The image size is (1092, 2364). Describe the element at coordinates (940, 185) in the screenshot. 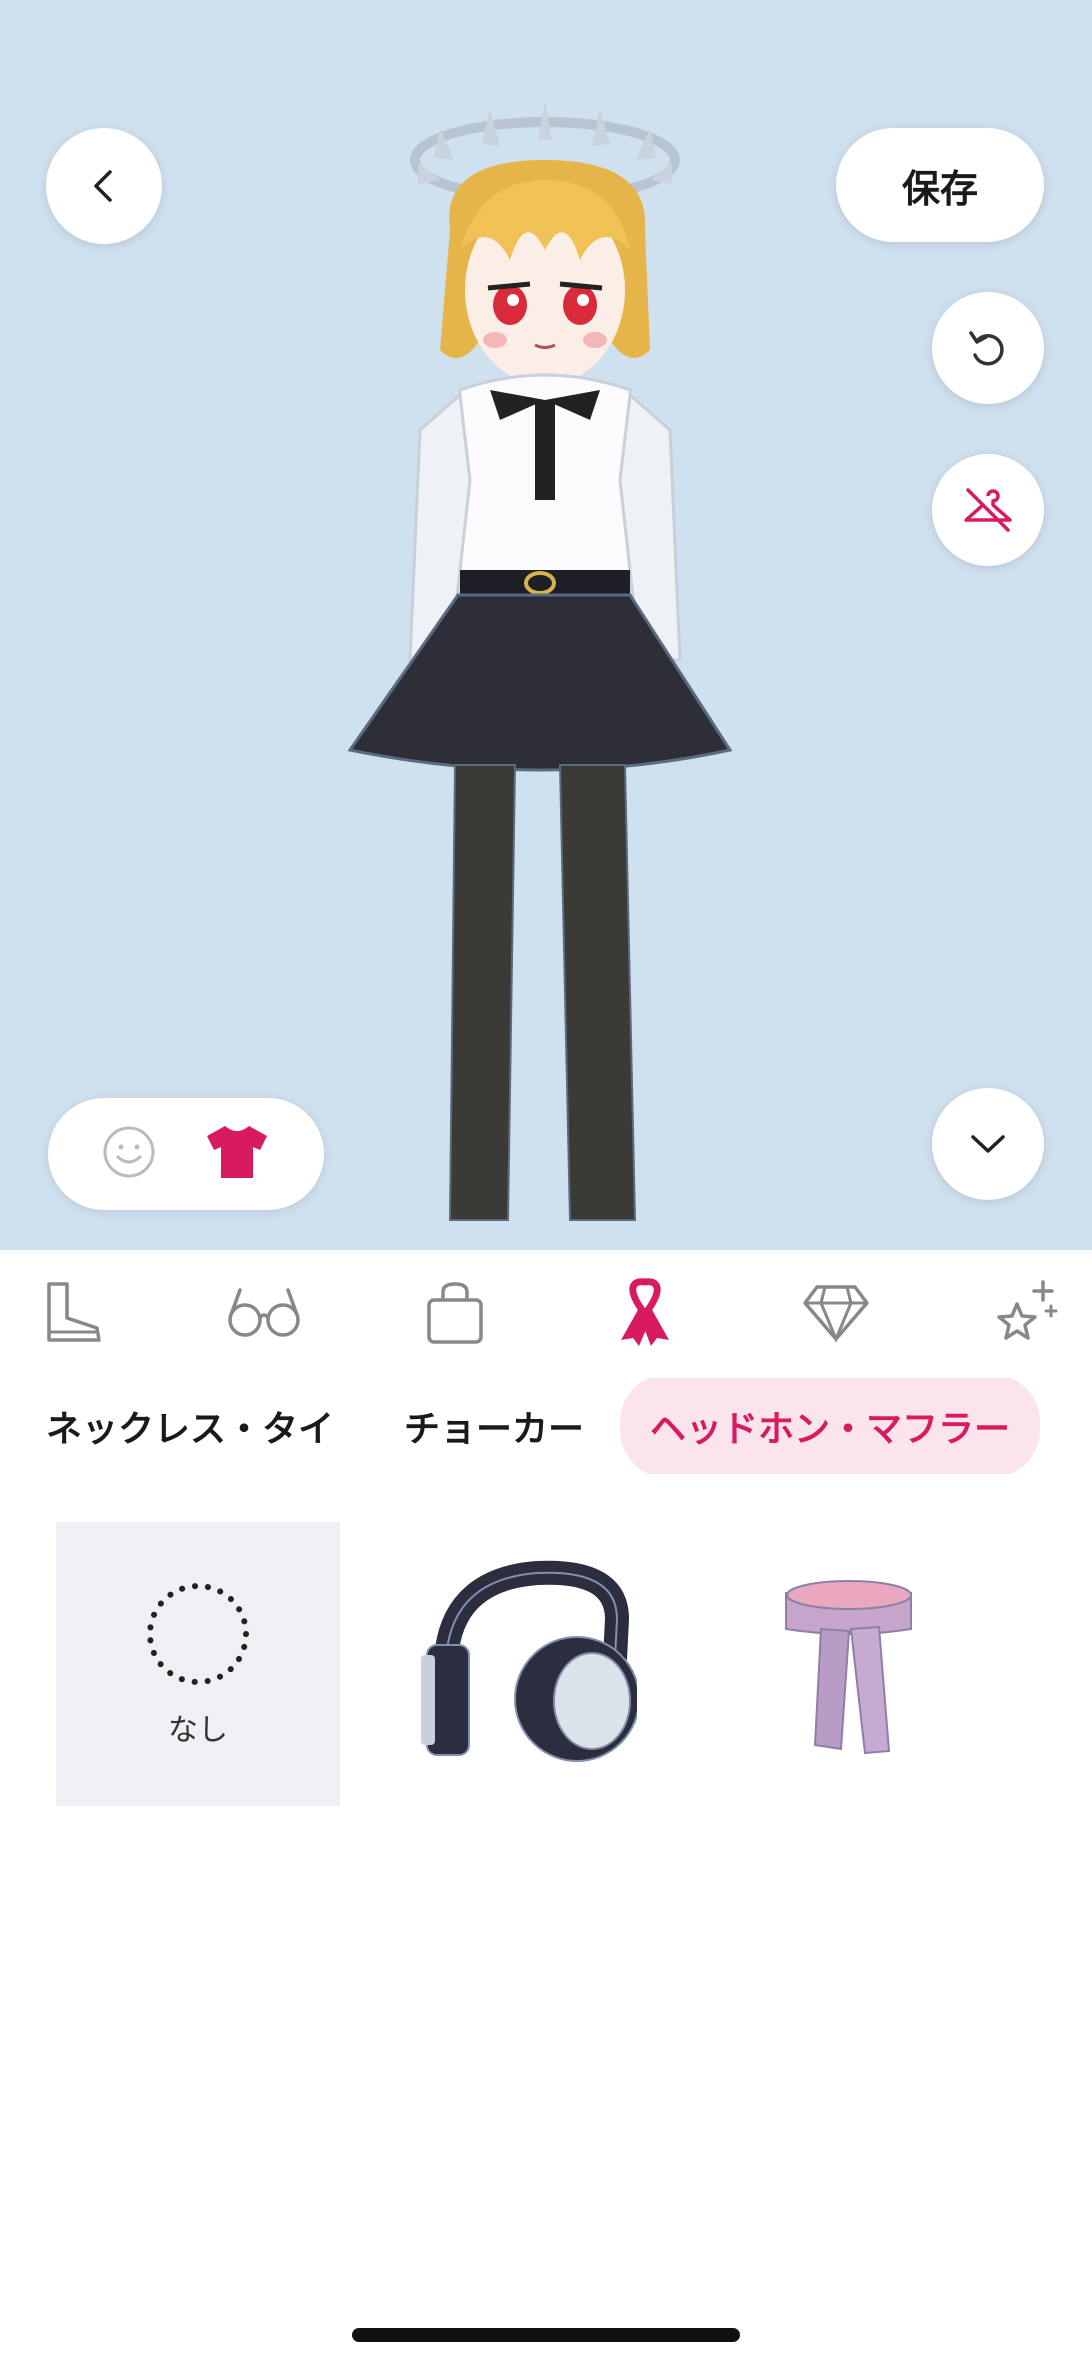

I see `save-button: 保存` at that location.